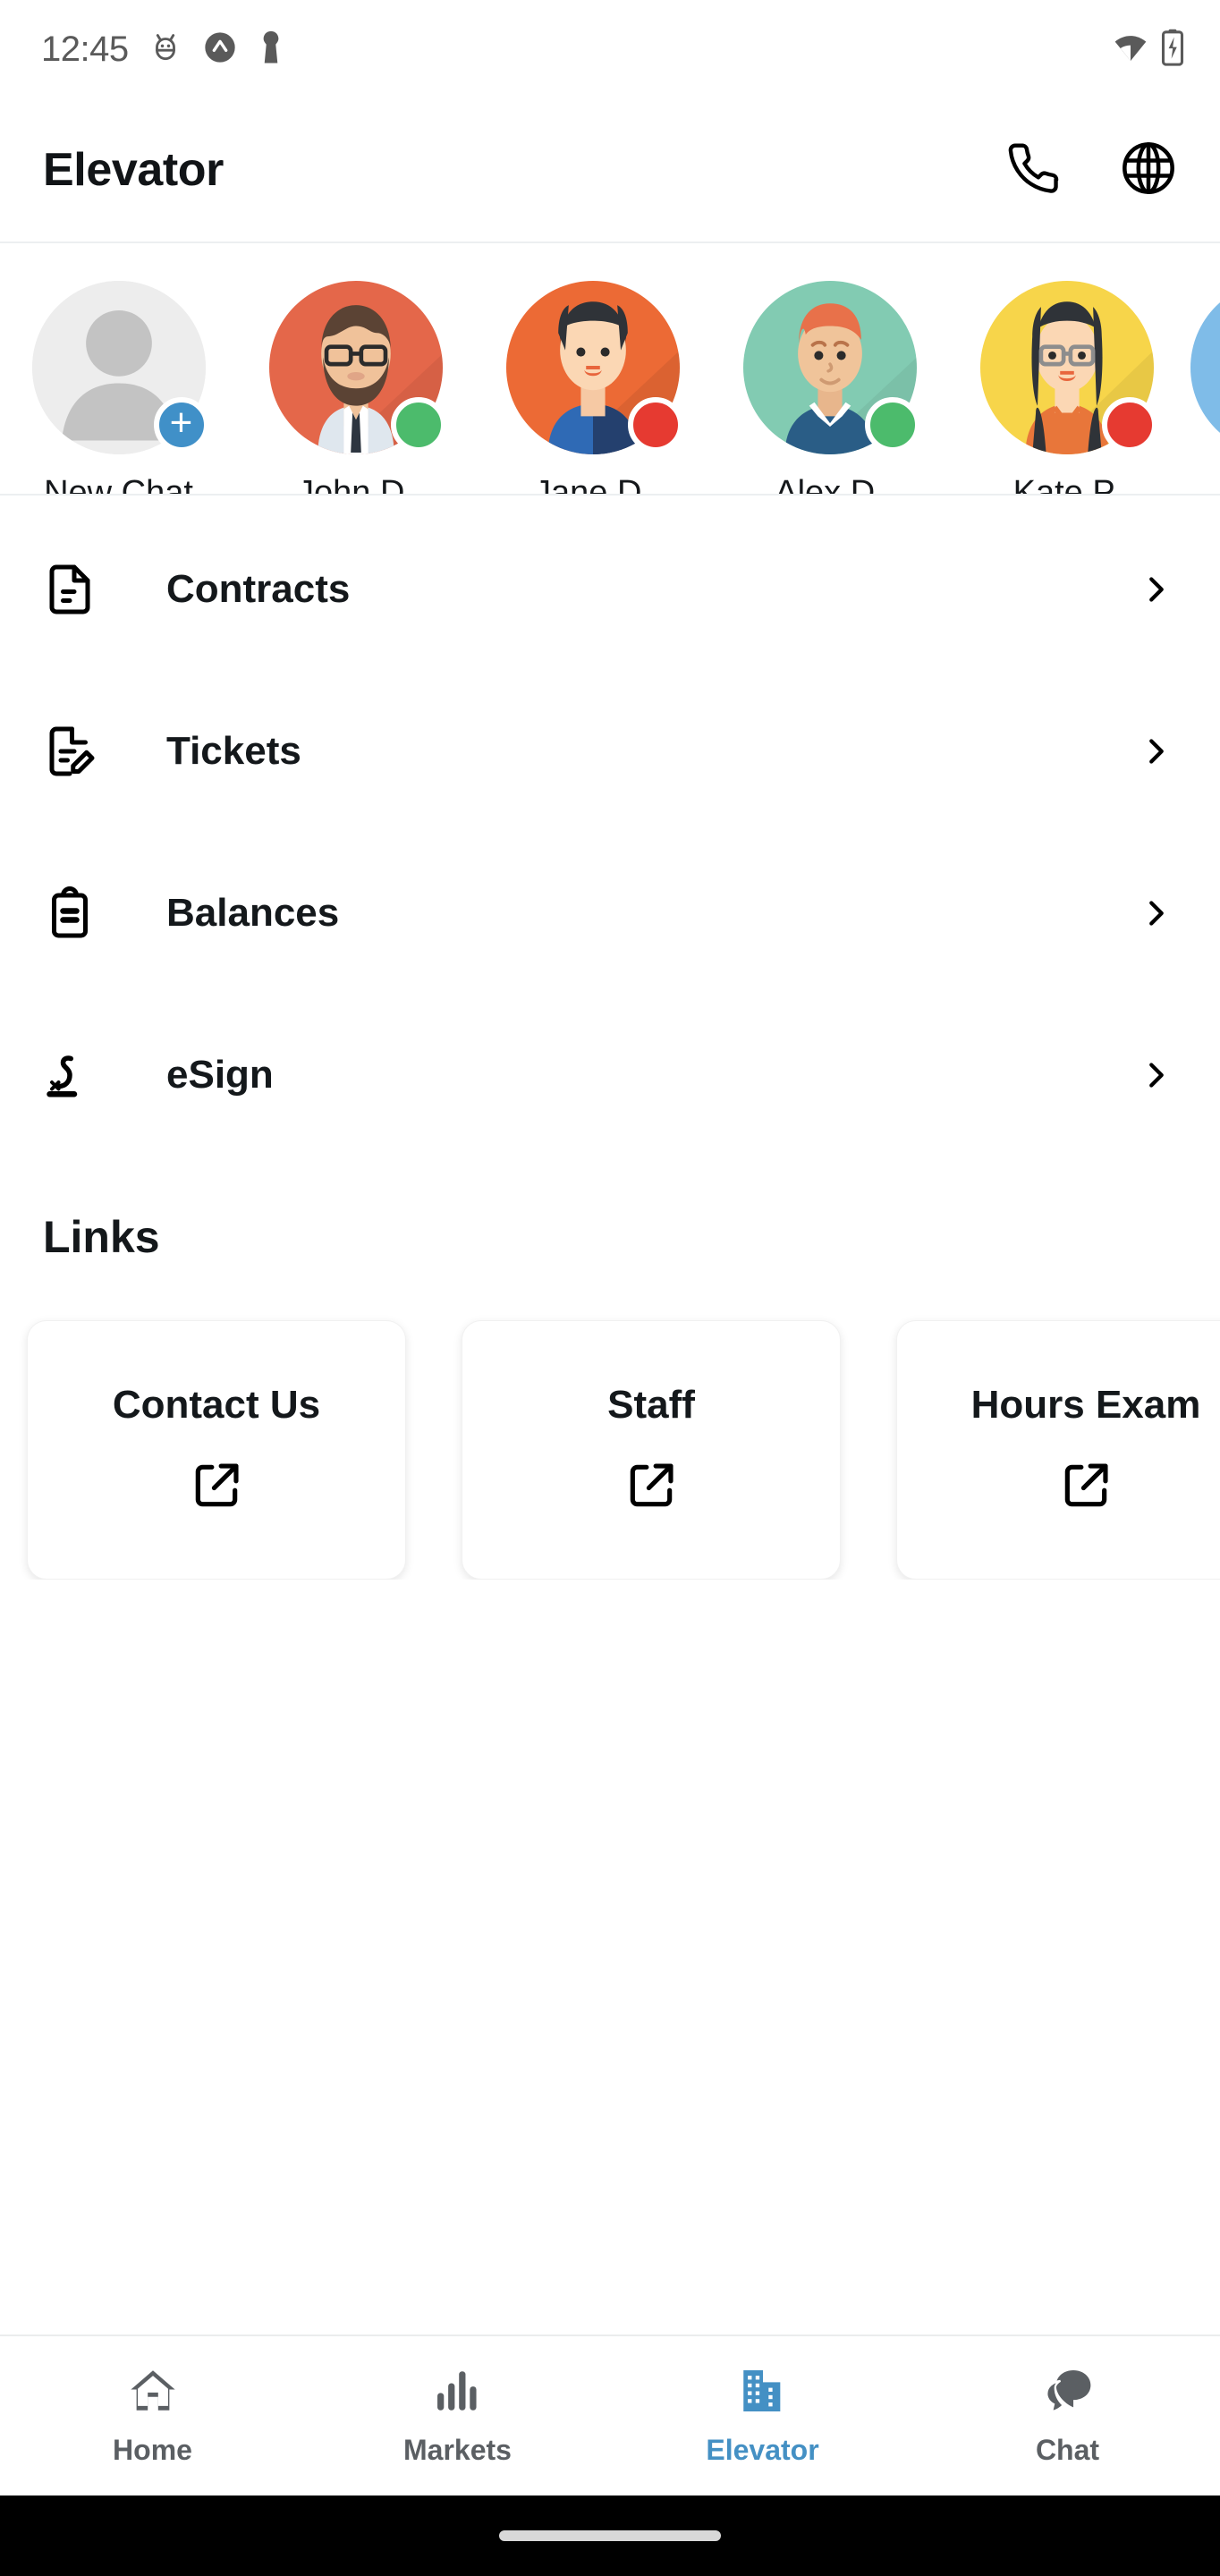  What do you see at coordinates (216, 1450) in the screenshot?
I see `link-card-contact-us: Contact Us` at bounding box center [216, 1450].